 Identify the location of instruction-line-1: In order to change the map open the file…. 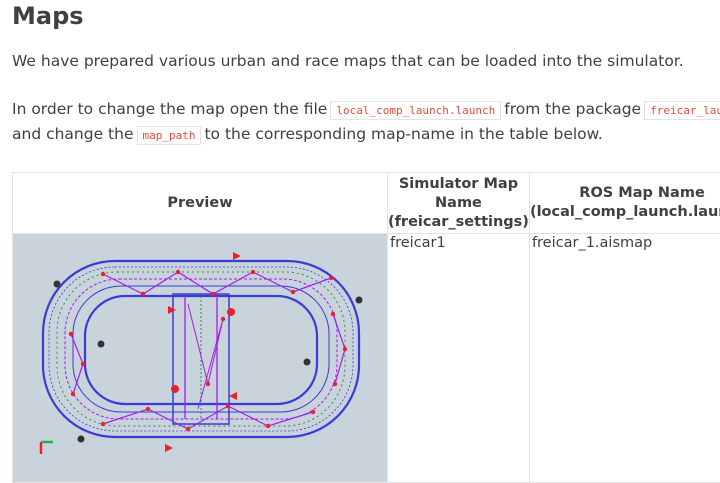
(366, 110).